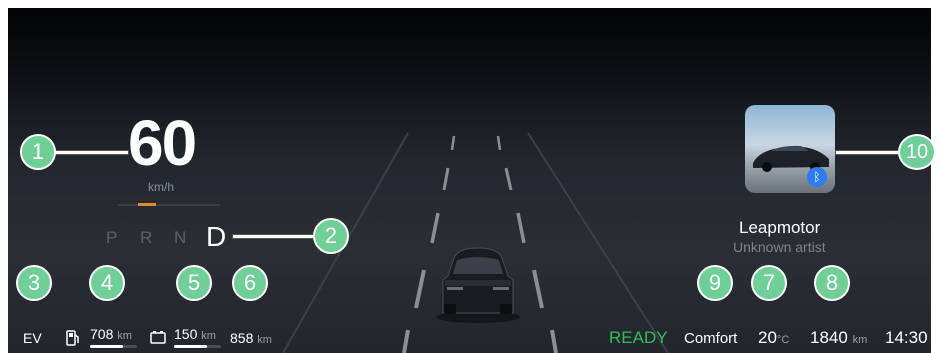  I want to click on callout-7: 7, so click(769, 283).